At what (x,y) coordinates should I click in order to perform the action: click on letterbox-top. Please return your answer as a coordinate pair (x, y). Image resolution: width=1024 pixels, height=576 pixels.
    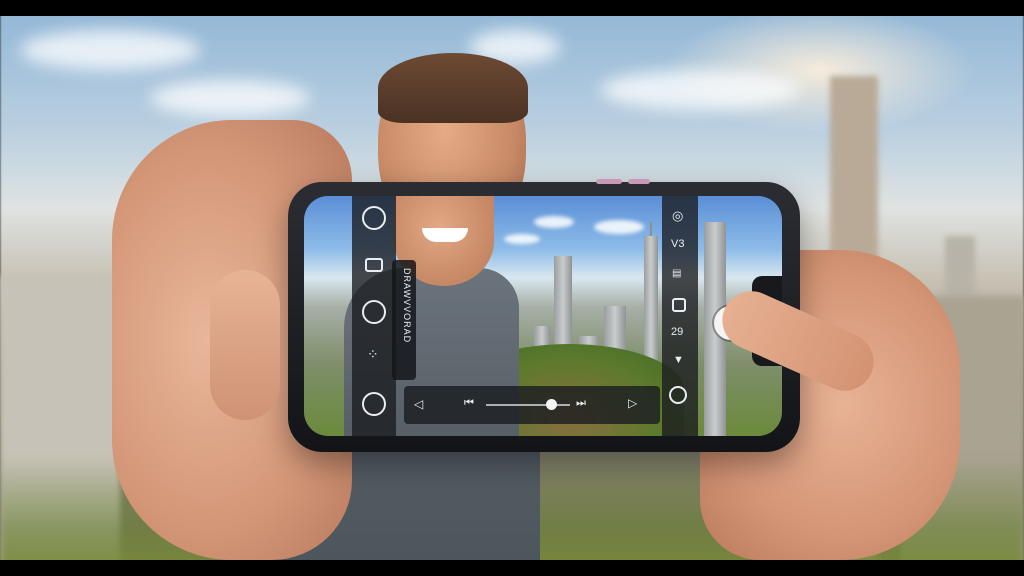
    Looking at the image, I should click on (512, 8).